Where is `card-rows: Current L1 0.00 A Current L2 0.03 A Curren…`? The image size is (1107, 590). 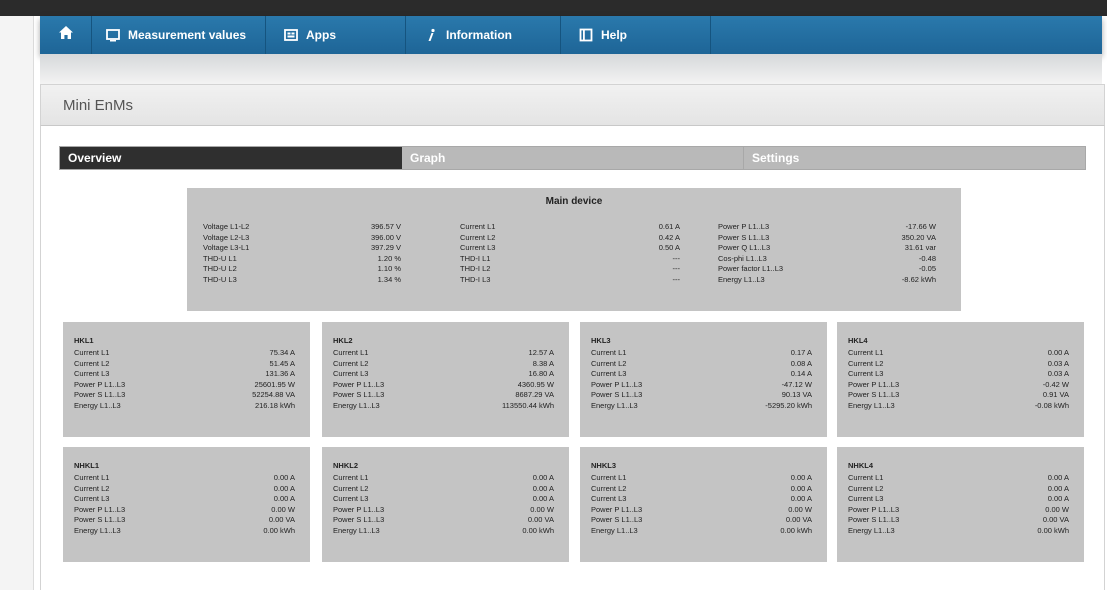
card-rows: Current L1 0.00 A Current L2 0.03 A Curren… is located at coordinates (958, 379).